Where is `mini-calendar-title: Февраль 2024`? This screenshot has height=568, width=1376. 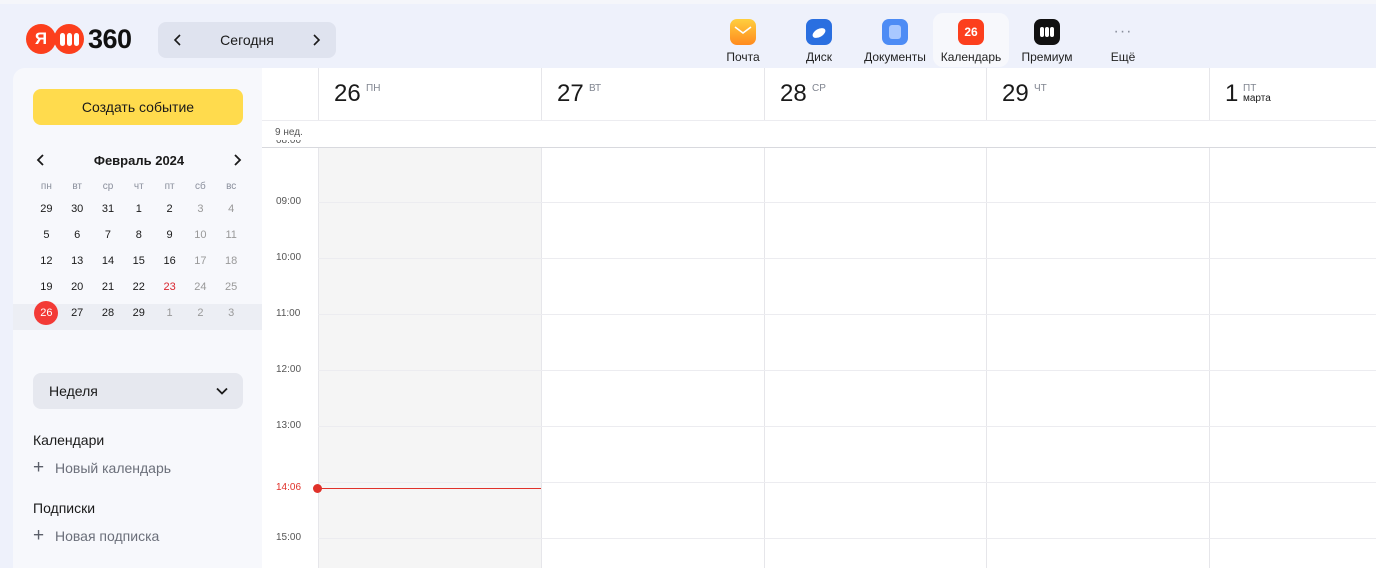 mini-calendar-title: Февраль 2024 is located at coordinates (139, 160).